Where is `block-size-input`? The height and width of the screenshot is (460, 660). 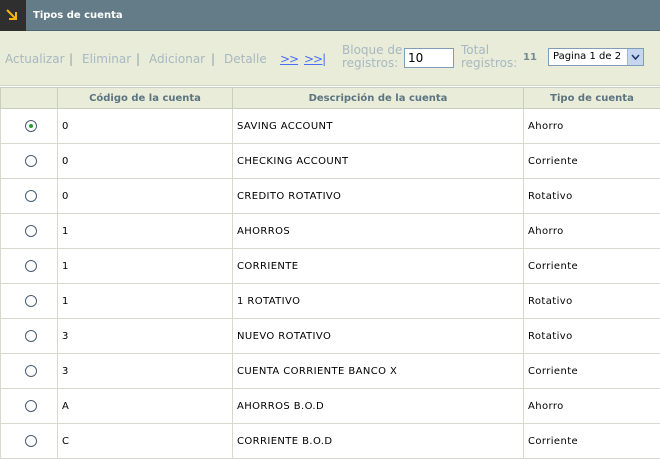 block-size-input is located at coordinates (429, 58).